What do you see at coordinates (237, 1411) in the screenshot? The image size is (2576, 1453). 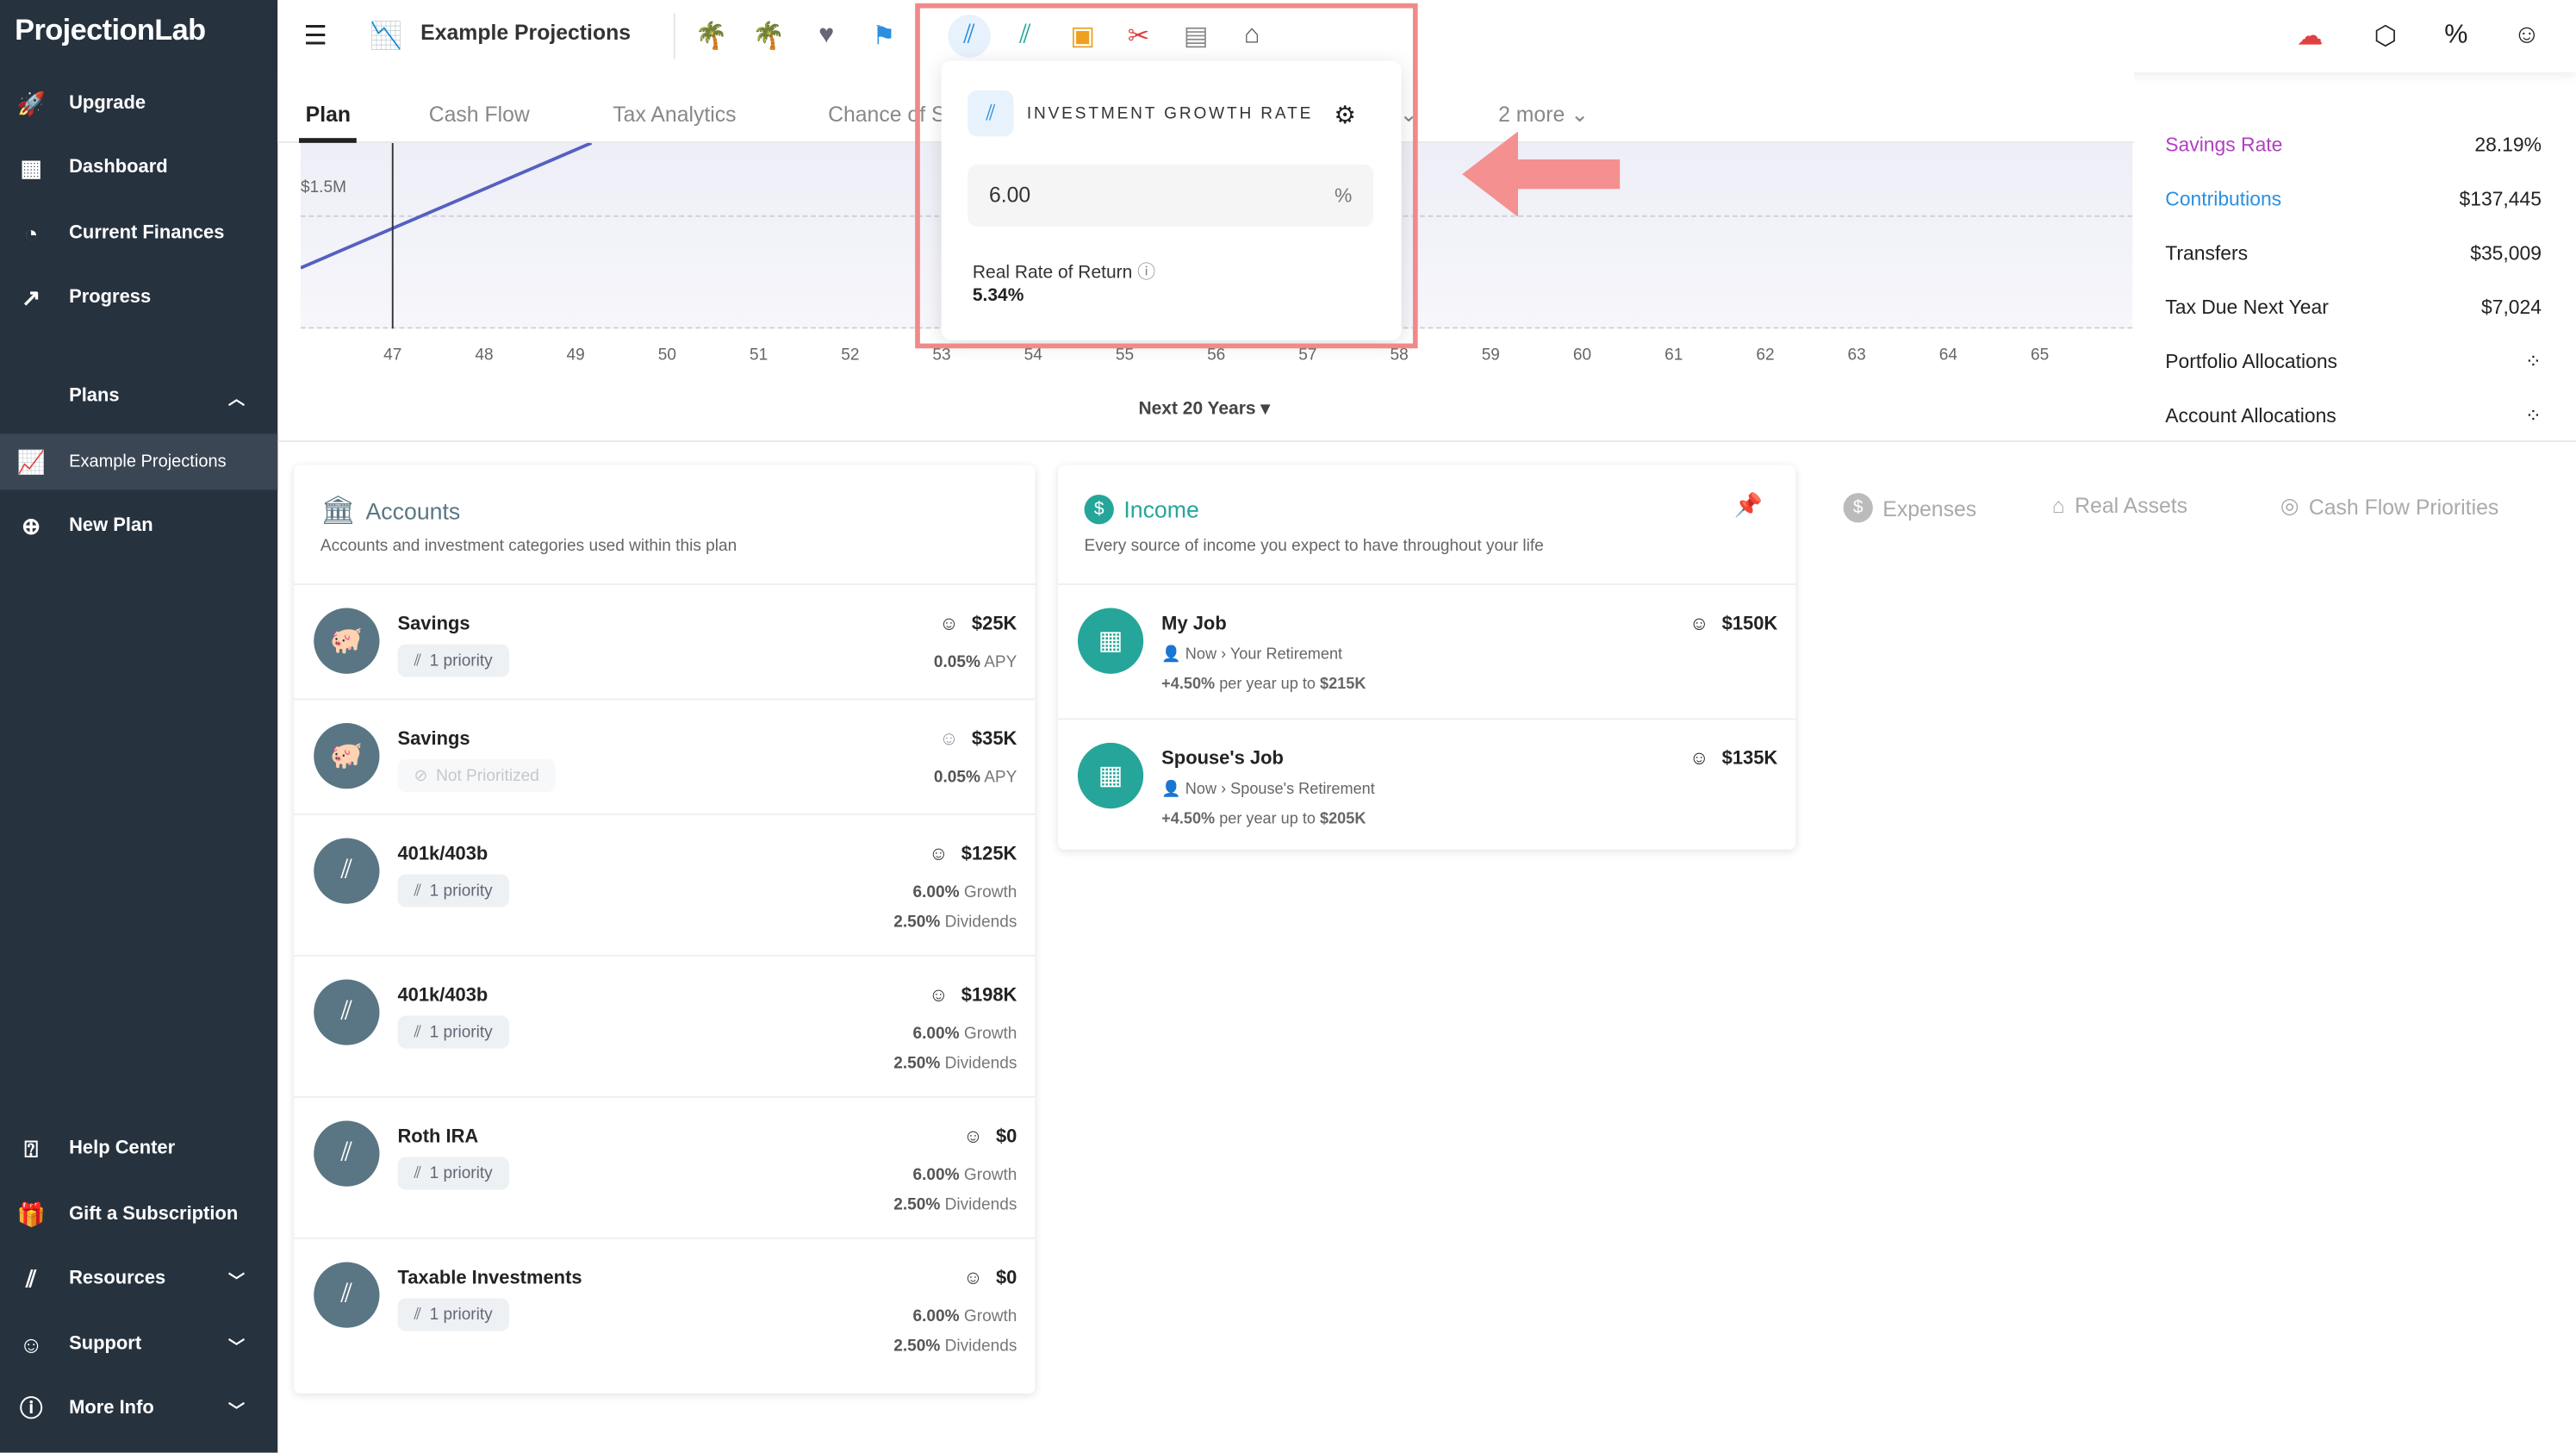 I see `chevron-down-icon: ﹀` at bounding box center [237, 1411].